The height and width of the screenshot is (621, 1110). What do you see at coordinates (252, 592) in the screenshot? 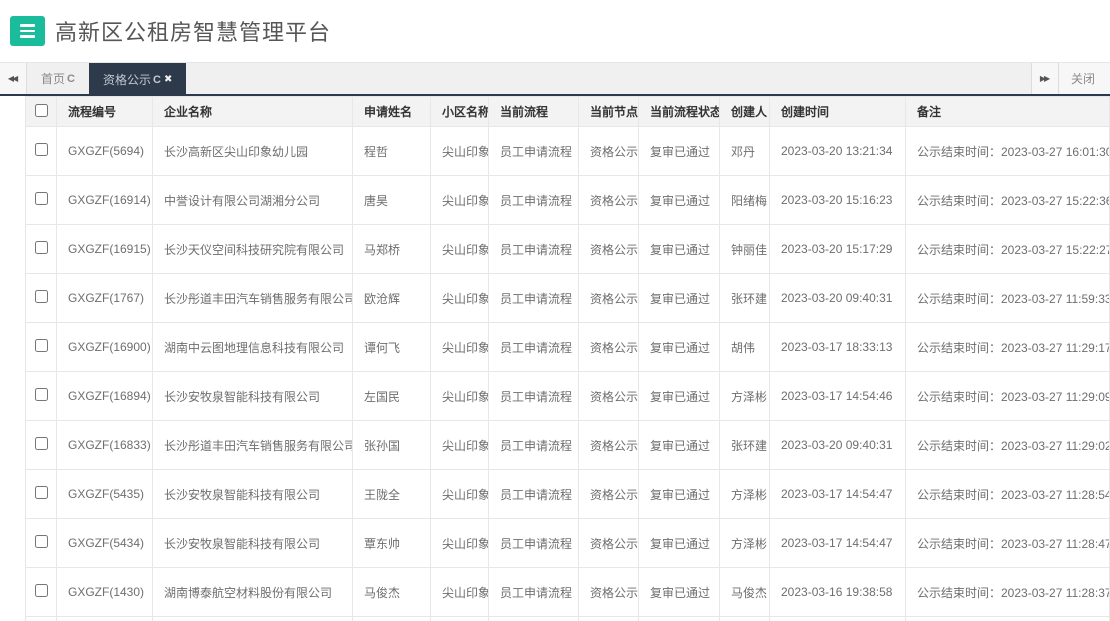
I see `cell-company: 湖南博泰航空材料股份有限公司` at bounding box center [252, 592].